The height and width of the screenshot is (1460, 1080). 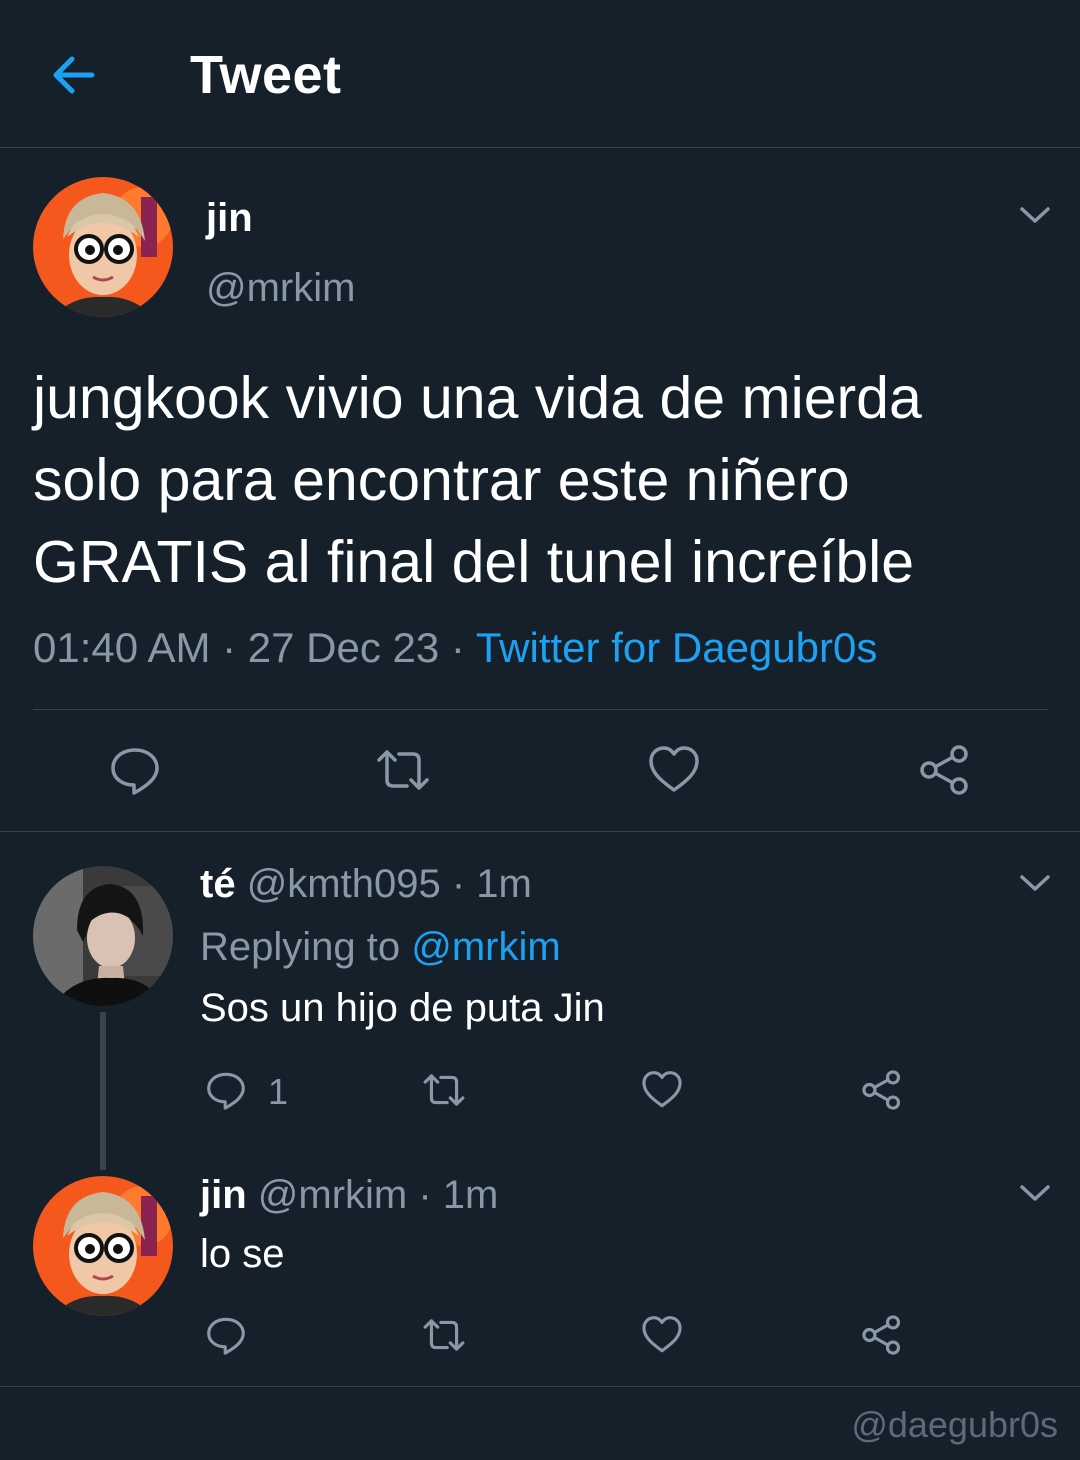 I want to click on replying-to: Replying to @mrkim, so click(x=380, y=947).